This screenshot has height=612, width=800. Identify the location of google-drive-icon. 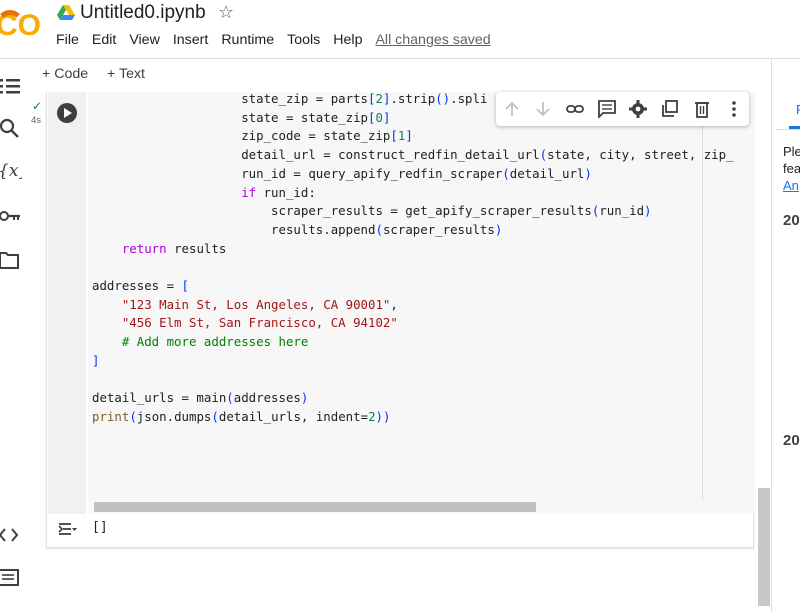
(66, 13).